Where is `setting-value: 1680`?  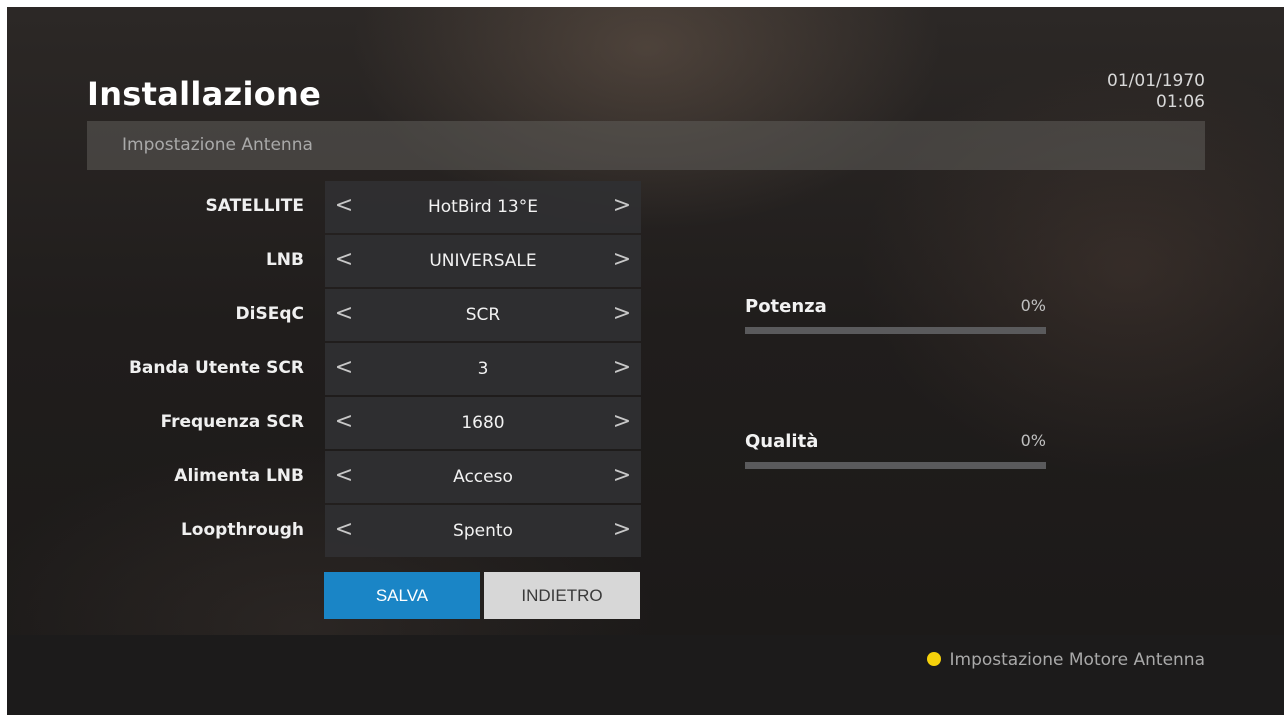 setting-value: 1680 is located at coordinates (483, 423).